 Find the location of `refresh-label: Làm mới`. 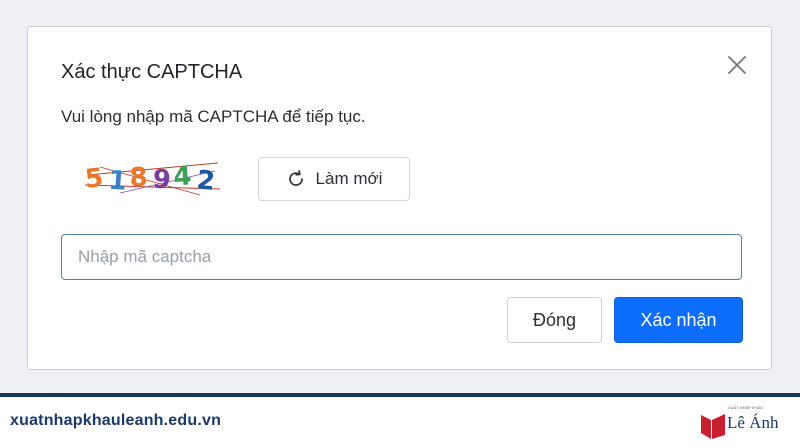

refresh-label: Làm mới is located at coordinates (349, 178).